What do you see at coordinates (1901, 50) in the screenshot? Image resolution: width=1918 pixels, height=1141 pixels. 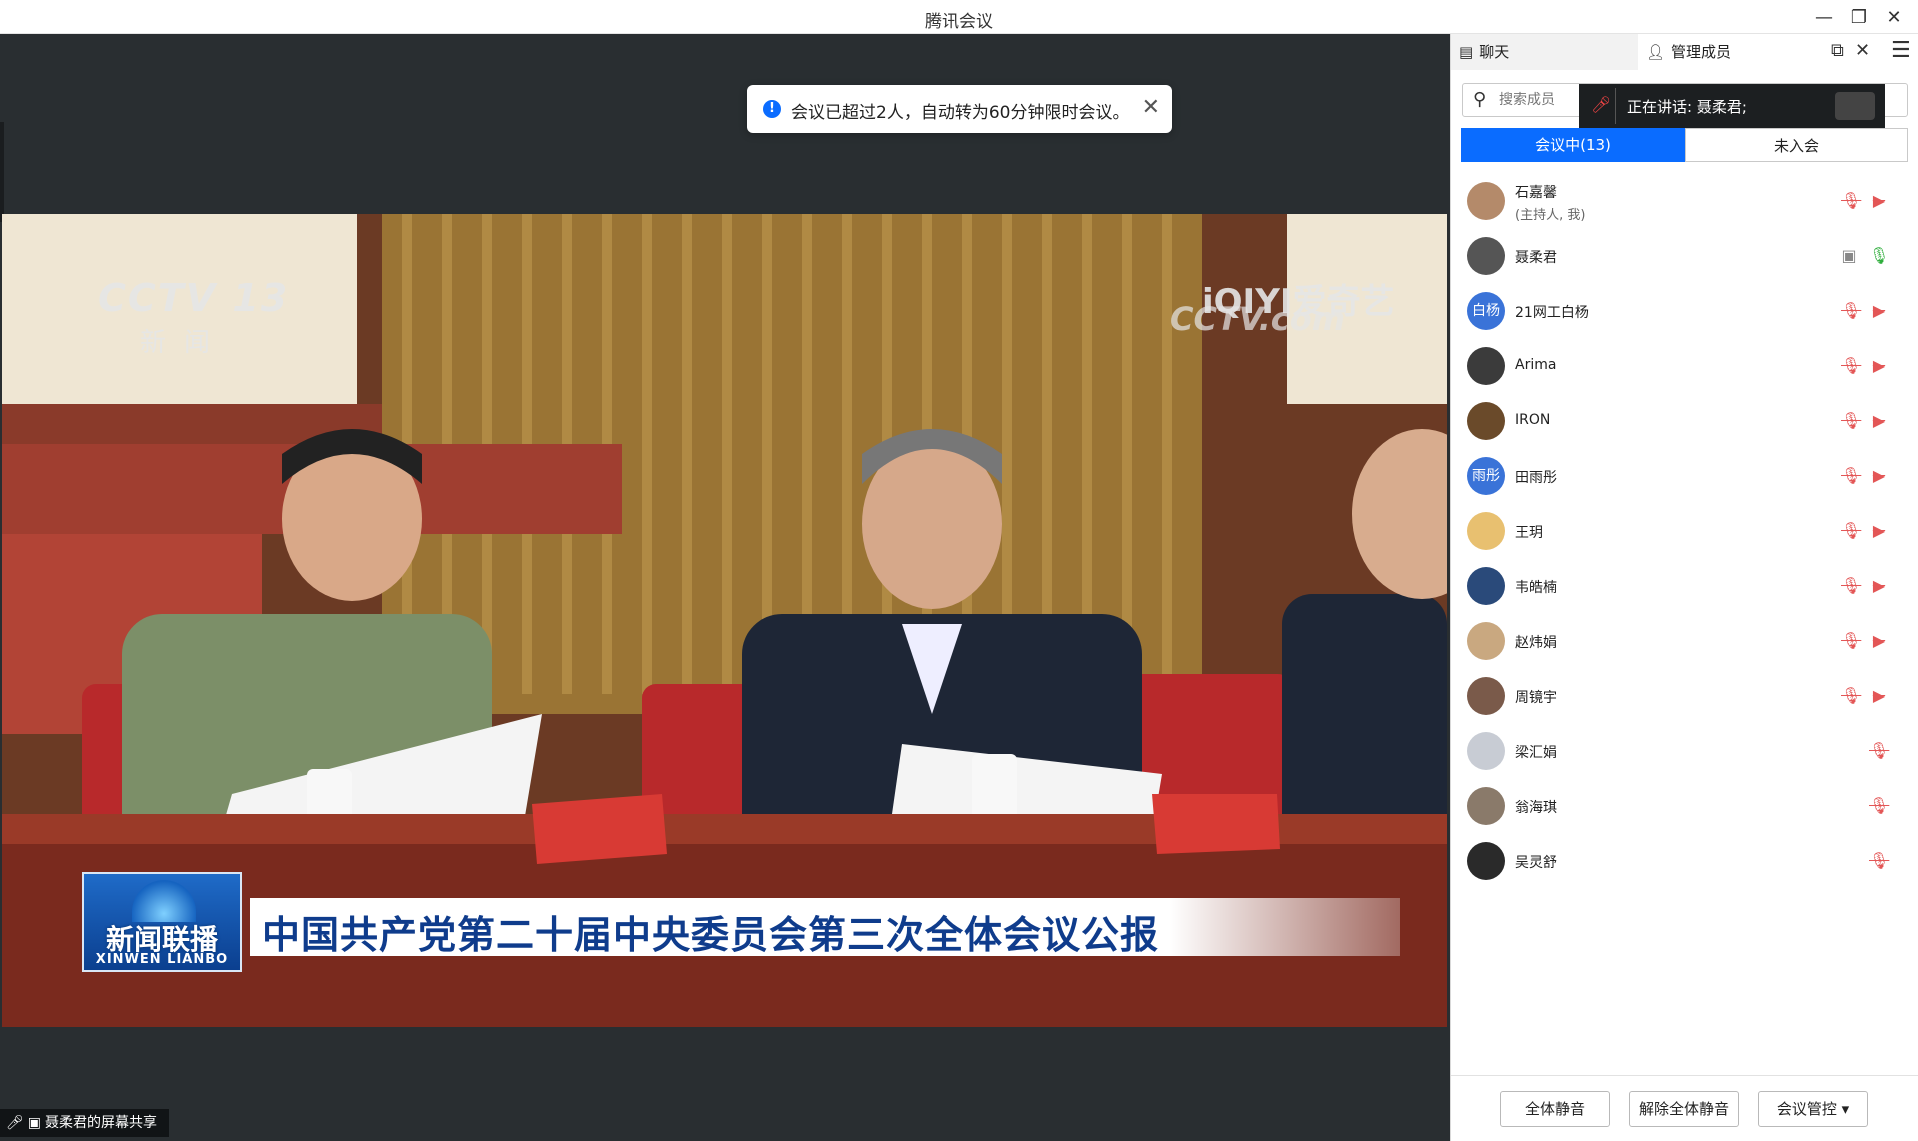 I see `menu-icon: ☰` at bounding box center [1901, 50].